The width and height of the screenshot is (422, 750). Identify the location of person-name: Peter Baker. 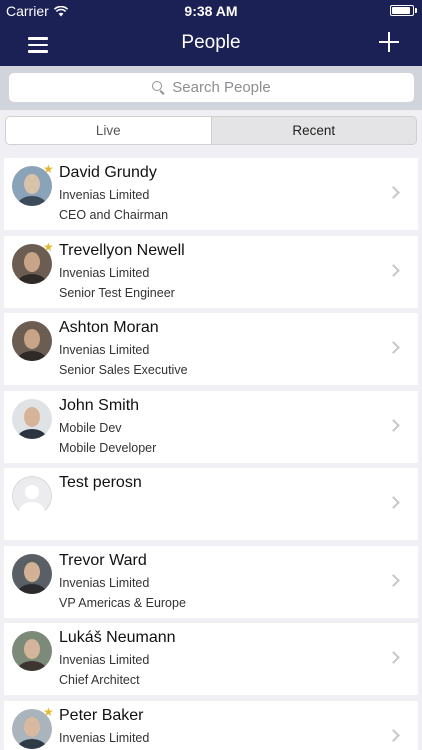
(101, 715).